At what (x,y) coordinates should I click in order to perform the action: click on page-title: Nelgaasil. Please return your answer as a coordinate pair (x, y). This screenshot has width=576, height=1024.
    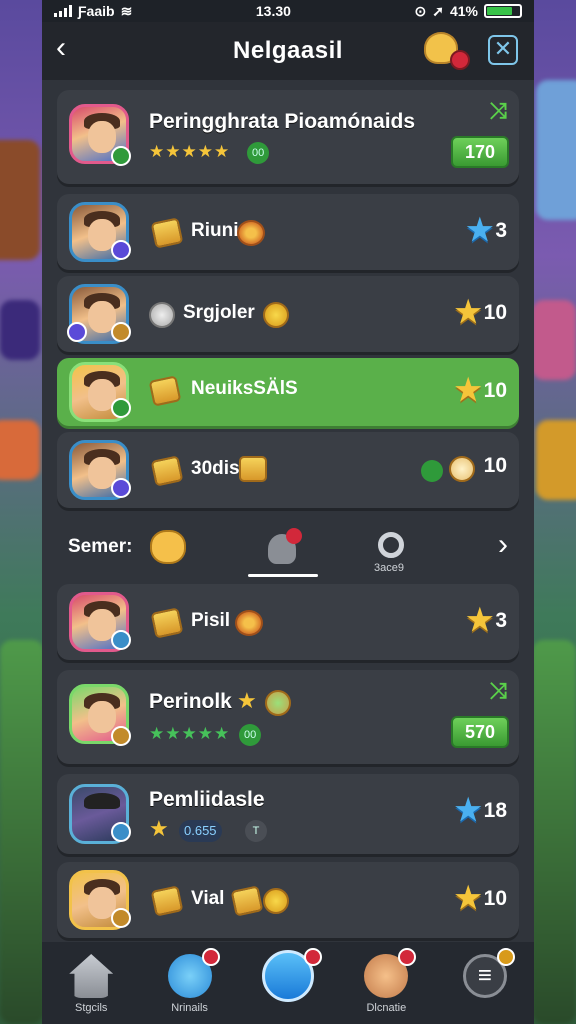
    Looking at the image, I should click on (288, 50).